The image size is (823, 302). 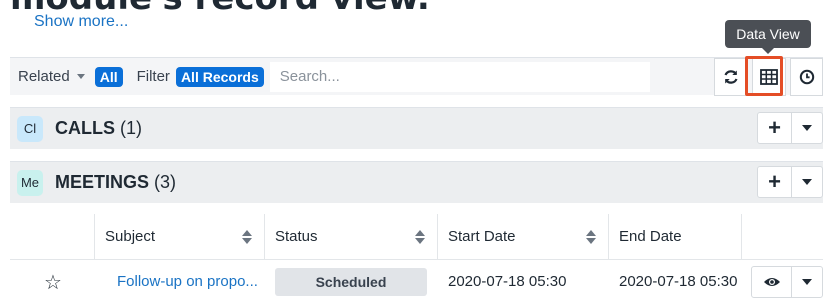 I want to click on column-label: Subject, so click(x=130, y=236).